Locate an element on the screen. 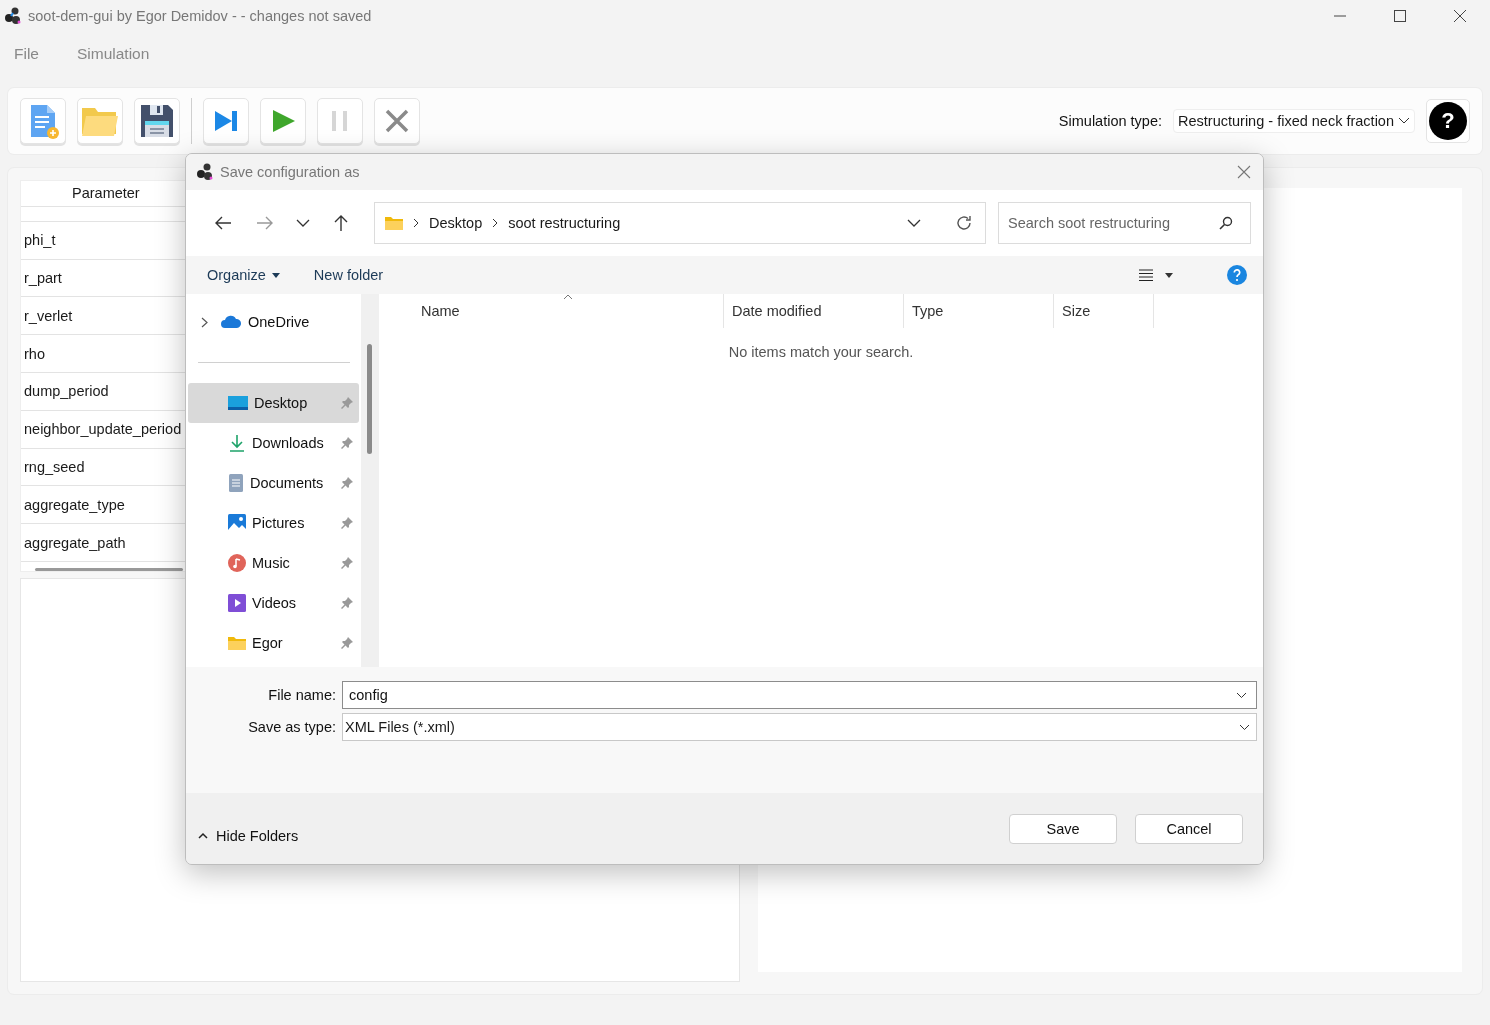 The width and height of the screenshot is (1490, 1025). maximize-icon is located at coordinates (1400, 16).